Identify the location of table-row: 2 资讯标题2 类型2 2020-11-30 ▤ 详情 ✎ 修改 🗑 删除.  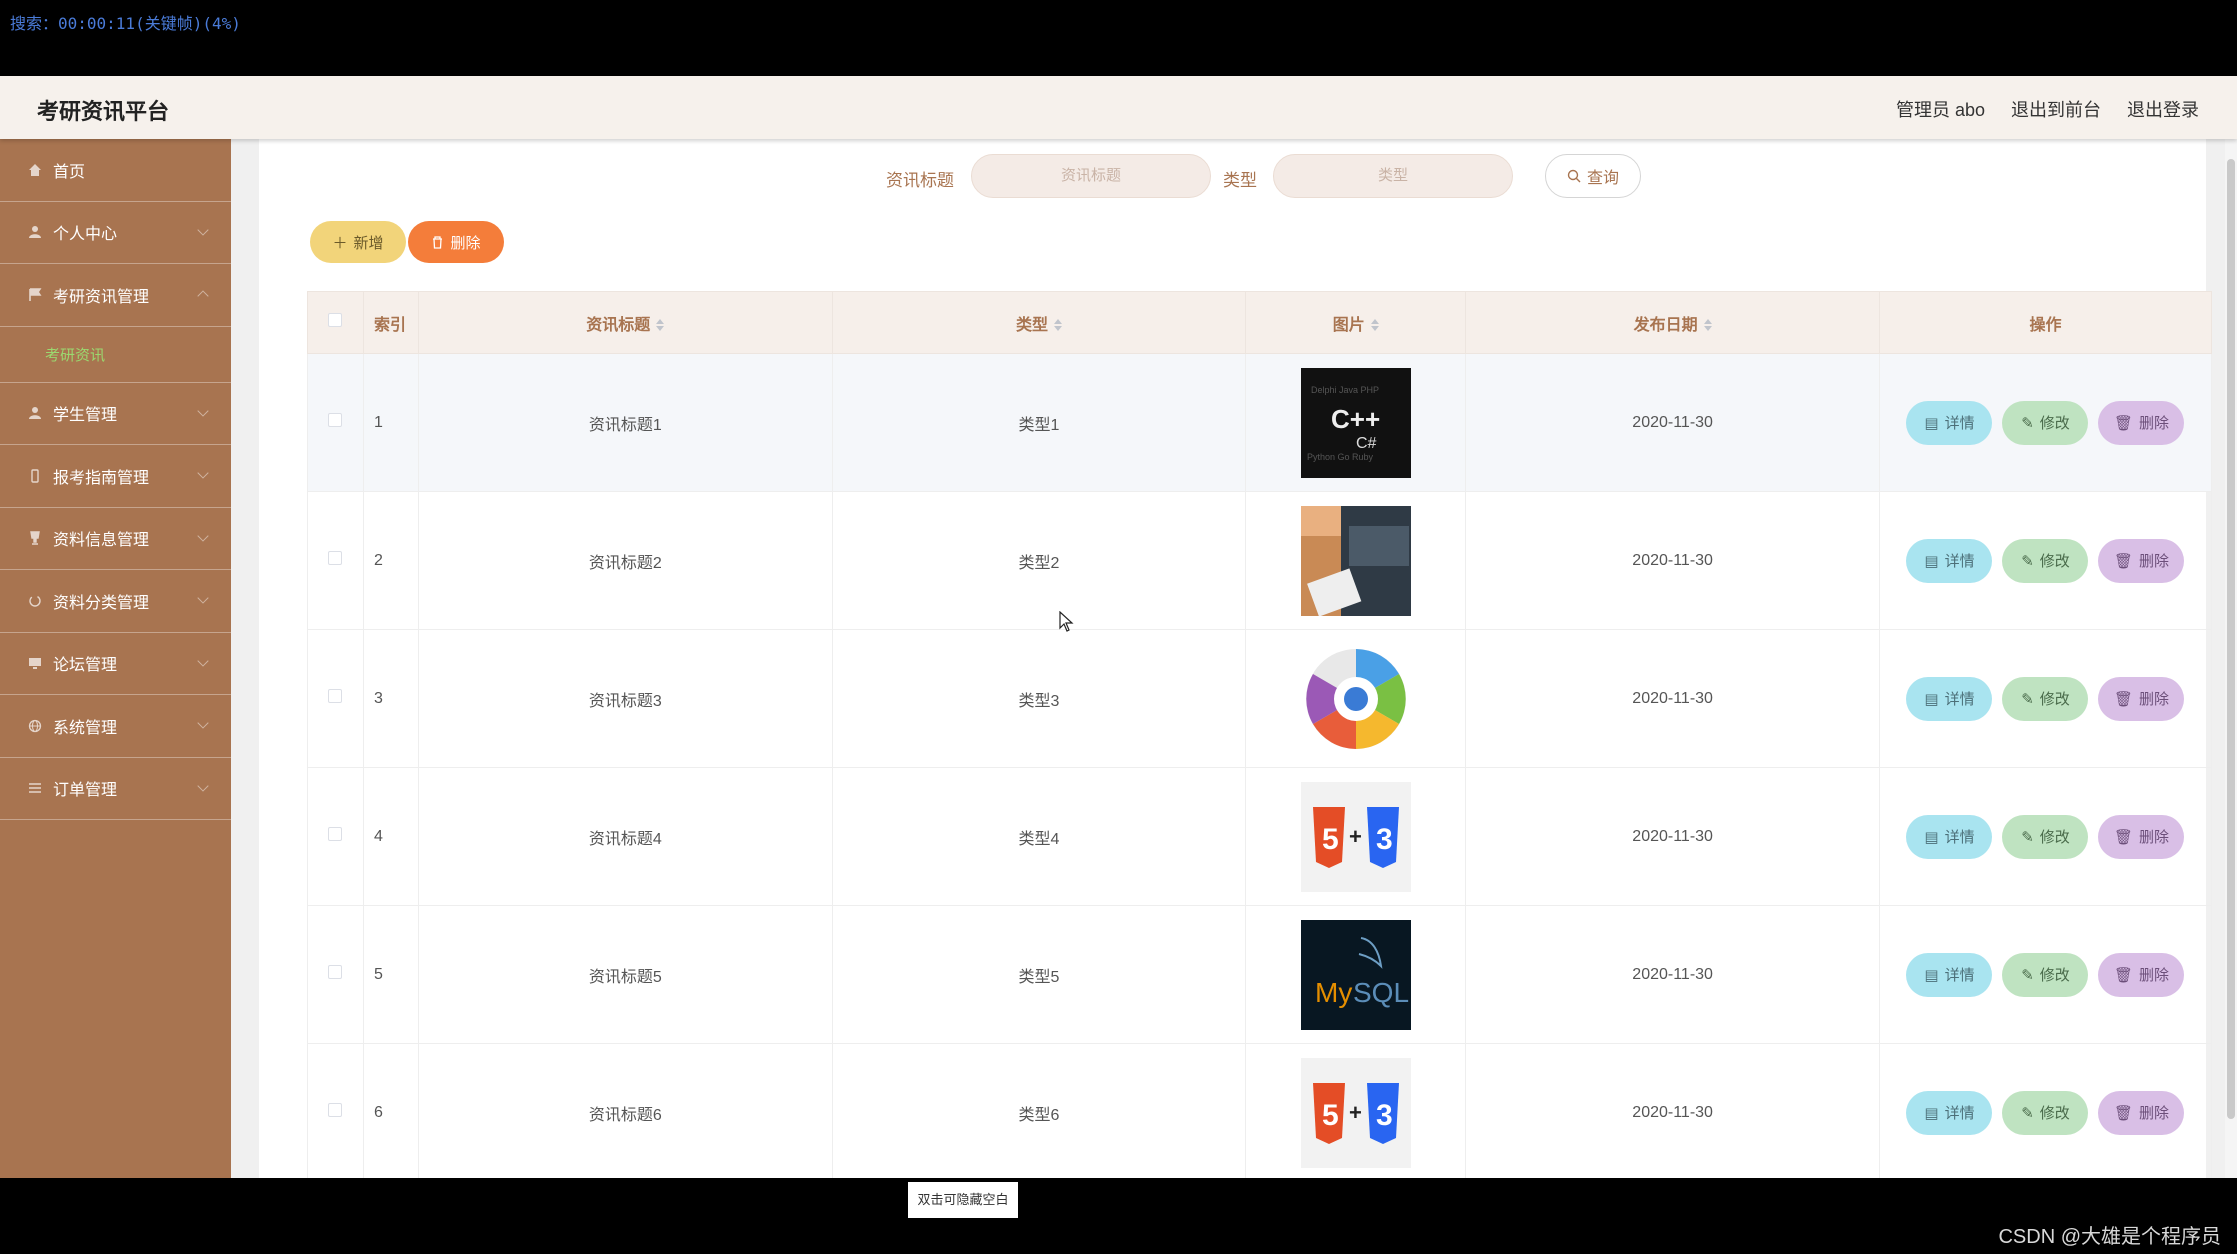
(1260, 560).